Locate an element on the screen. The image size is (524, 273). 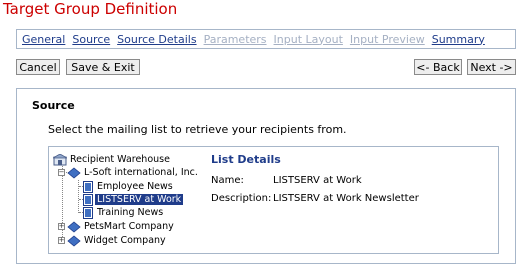
name-label: Name: is located at coordinates (227, 180).